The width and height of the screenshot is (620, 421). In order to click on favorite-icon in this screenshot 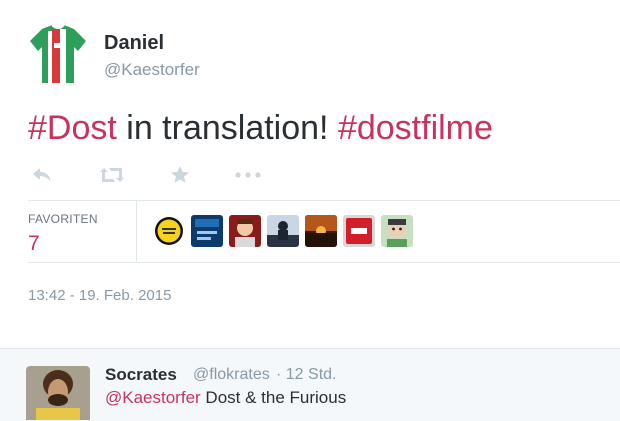, I will do `click(180, 175)`.